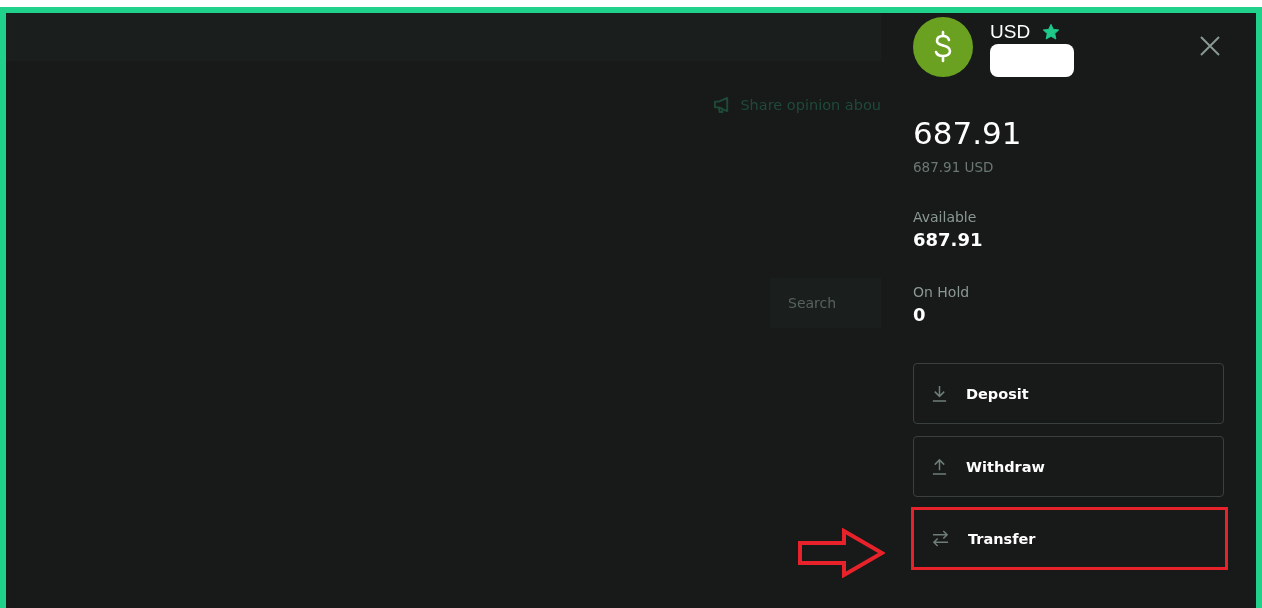  What do you see at coordinates (1068, 393) in the screenshot?
I see `deposit-button: Deposit` at bounding box center [1068, 393].